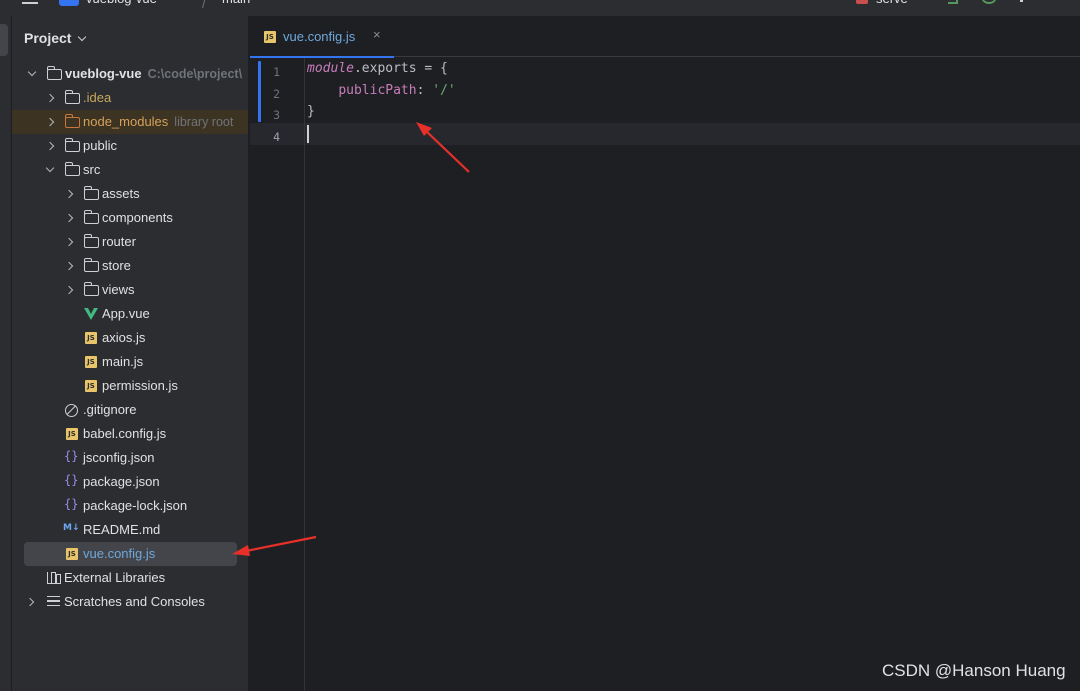  What do you see at coordinates (443, 147) in the screenshot?
I see `annotation-arrow-editor` at bounding box center [443, 147].